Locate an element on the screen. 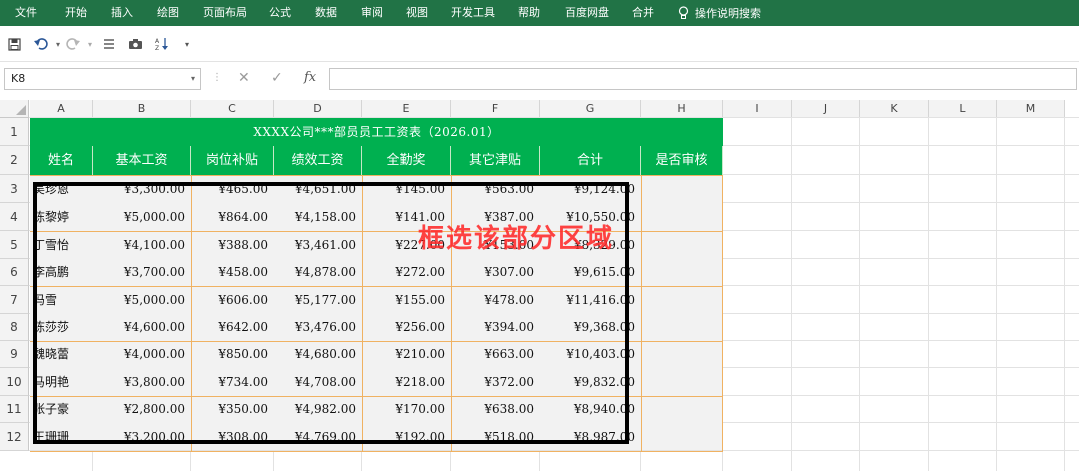 The image size is (1079, 471). menu-file: 文件 is located at coordinates (26, 13).